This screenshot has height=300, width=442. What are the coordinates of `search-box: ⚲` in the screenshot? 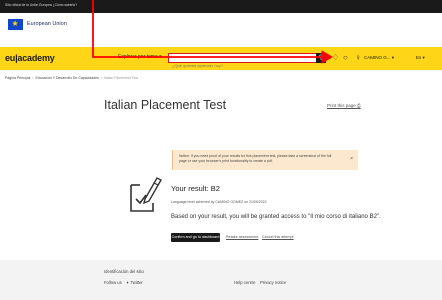 It's located at (247, 61).